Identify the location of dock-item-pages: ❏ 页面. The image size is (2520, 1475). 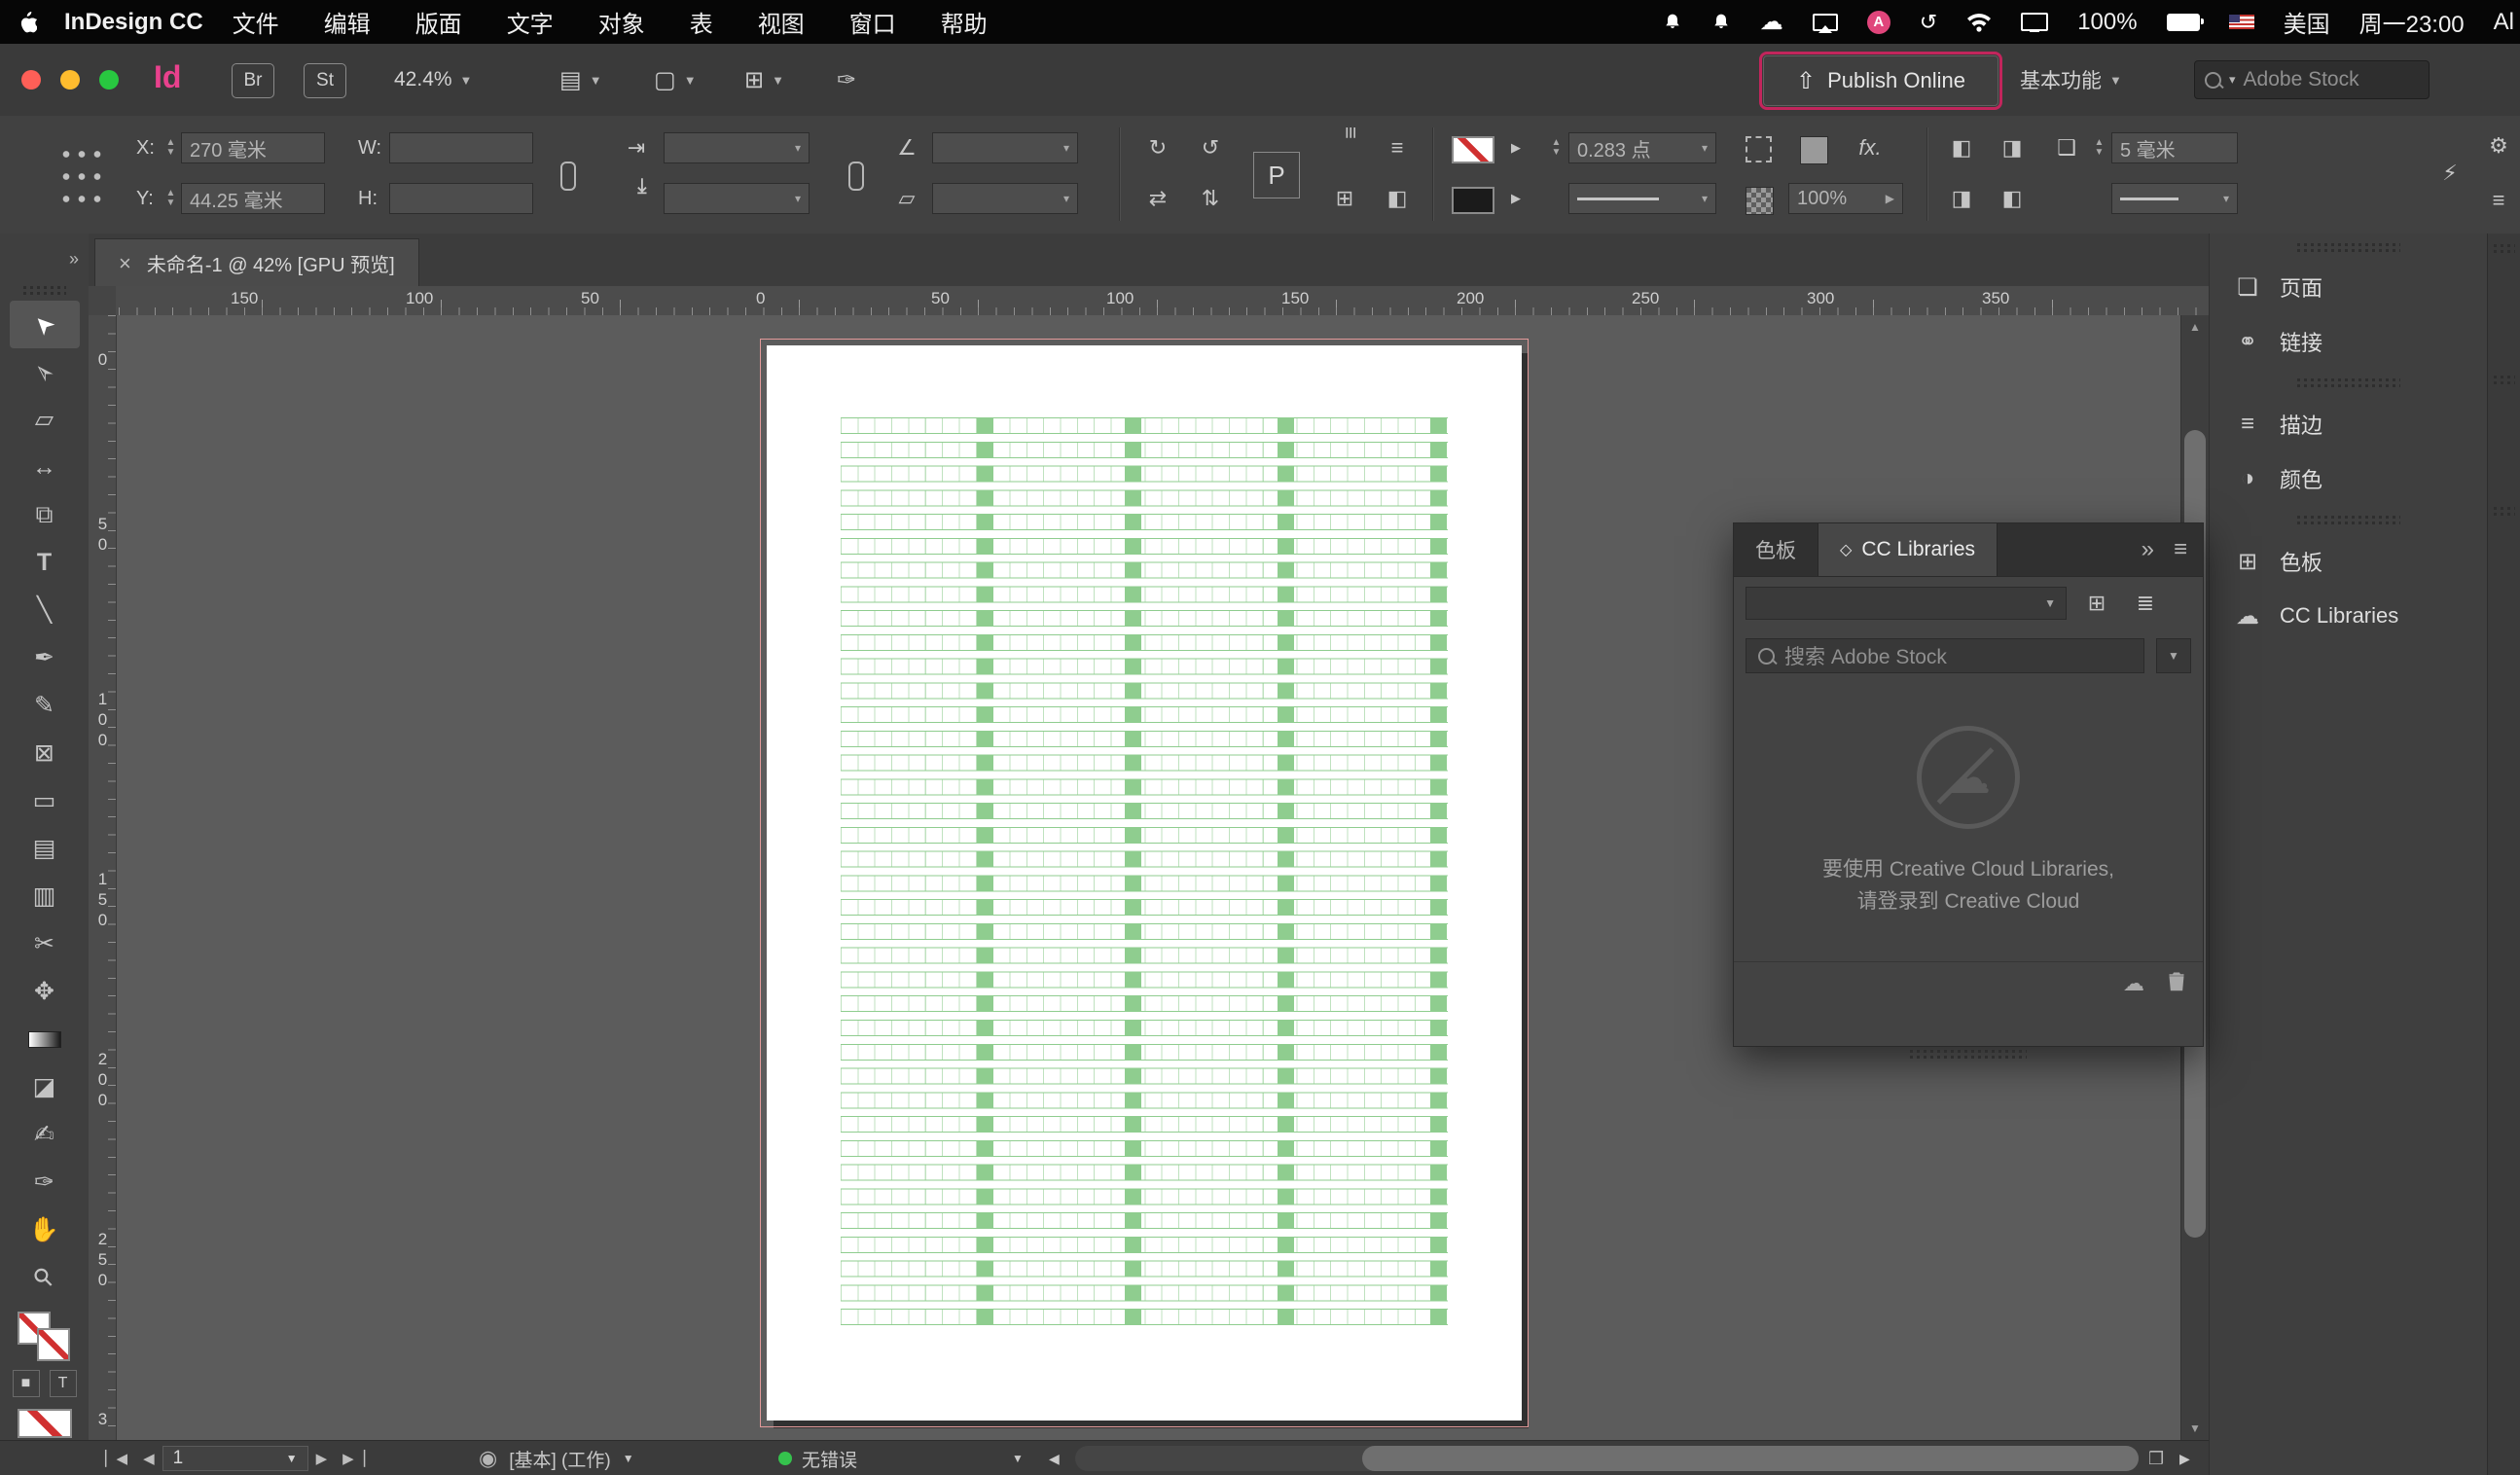
(2349, 287).